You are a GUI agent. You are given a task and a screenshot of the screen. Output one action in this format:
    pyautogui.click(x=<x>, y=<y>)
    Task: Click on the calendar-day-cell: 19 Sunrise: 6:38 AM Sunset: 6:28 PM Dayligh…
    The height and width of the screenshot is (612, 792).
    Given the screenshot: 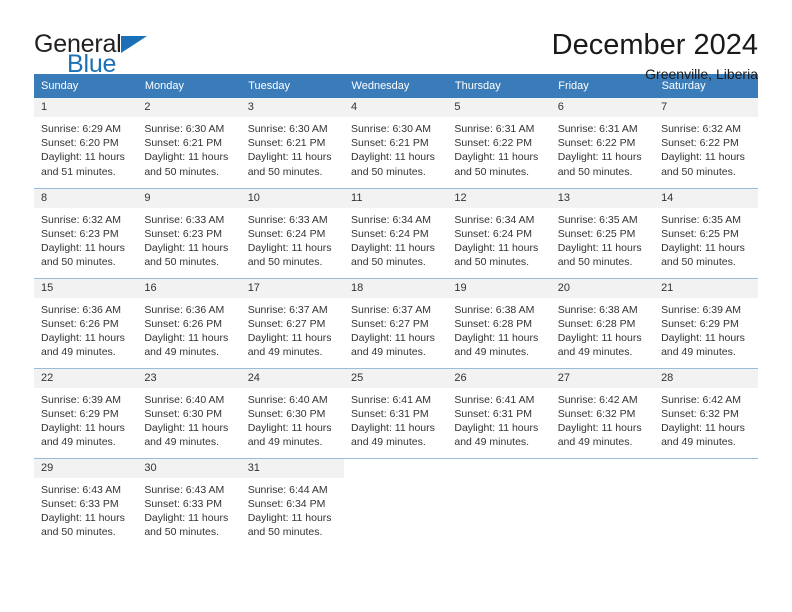 What is the action you would take?
    pyautogui.click(x=499, y=322)
    